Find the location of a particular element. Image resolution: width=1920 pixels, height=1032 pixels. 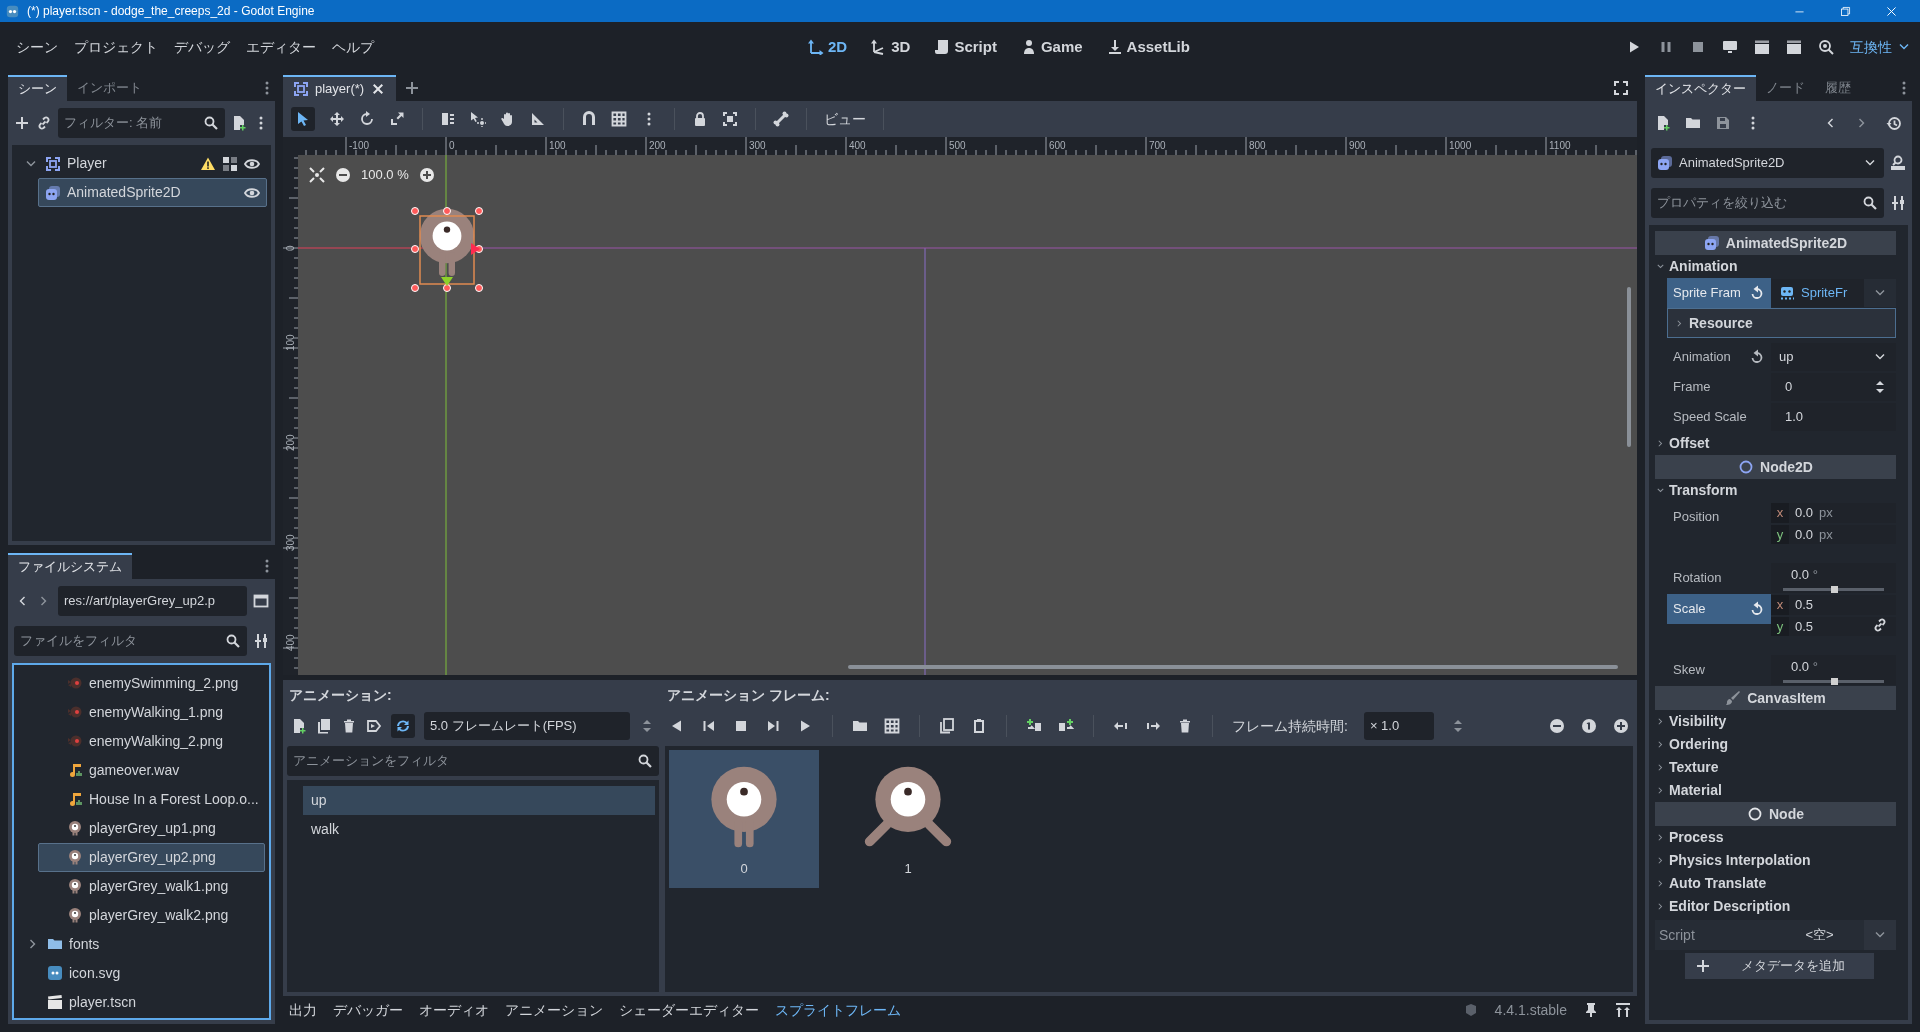

tools-icon is located at coordinates (1898, 203).